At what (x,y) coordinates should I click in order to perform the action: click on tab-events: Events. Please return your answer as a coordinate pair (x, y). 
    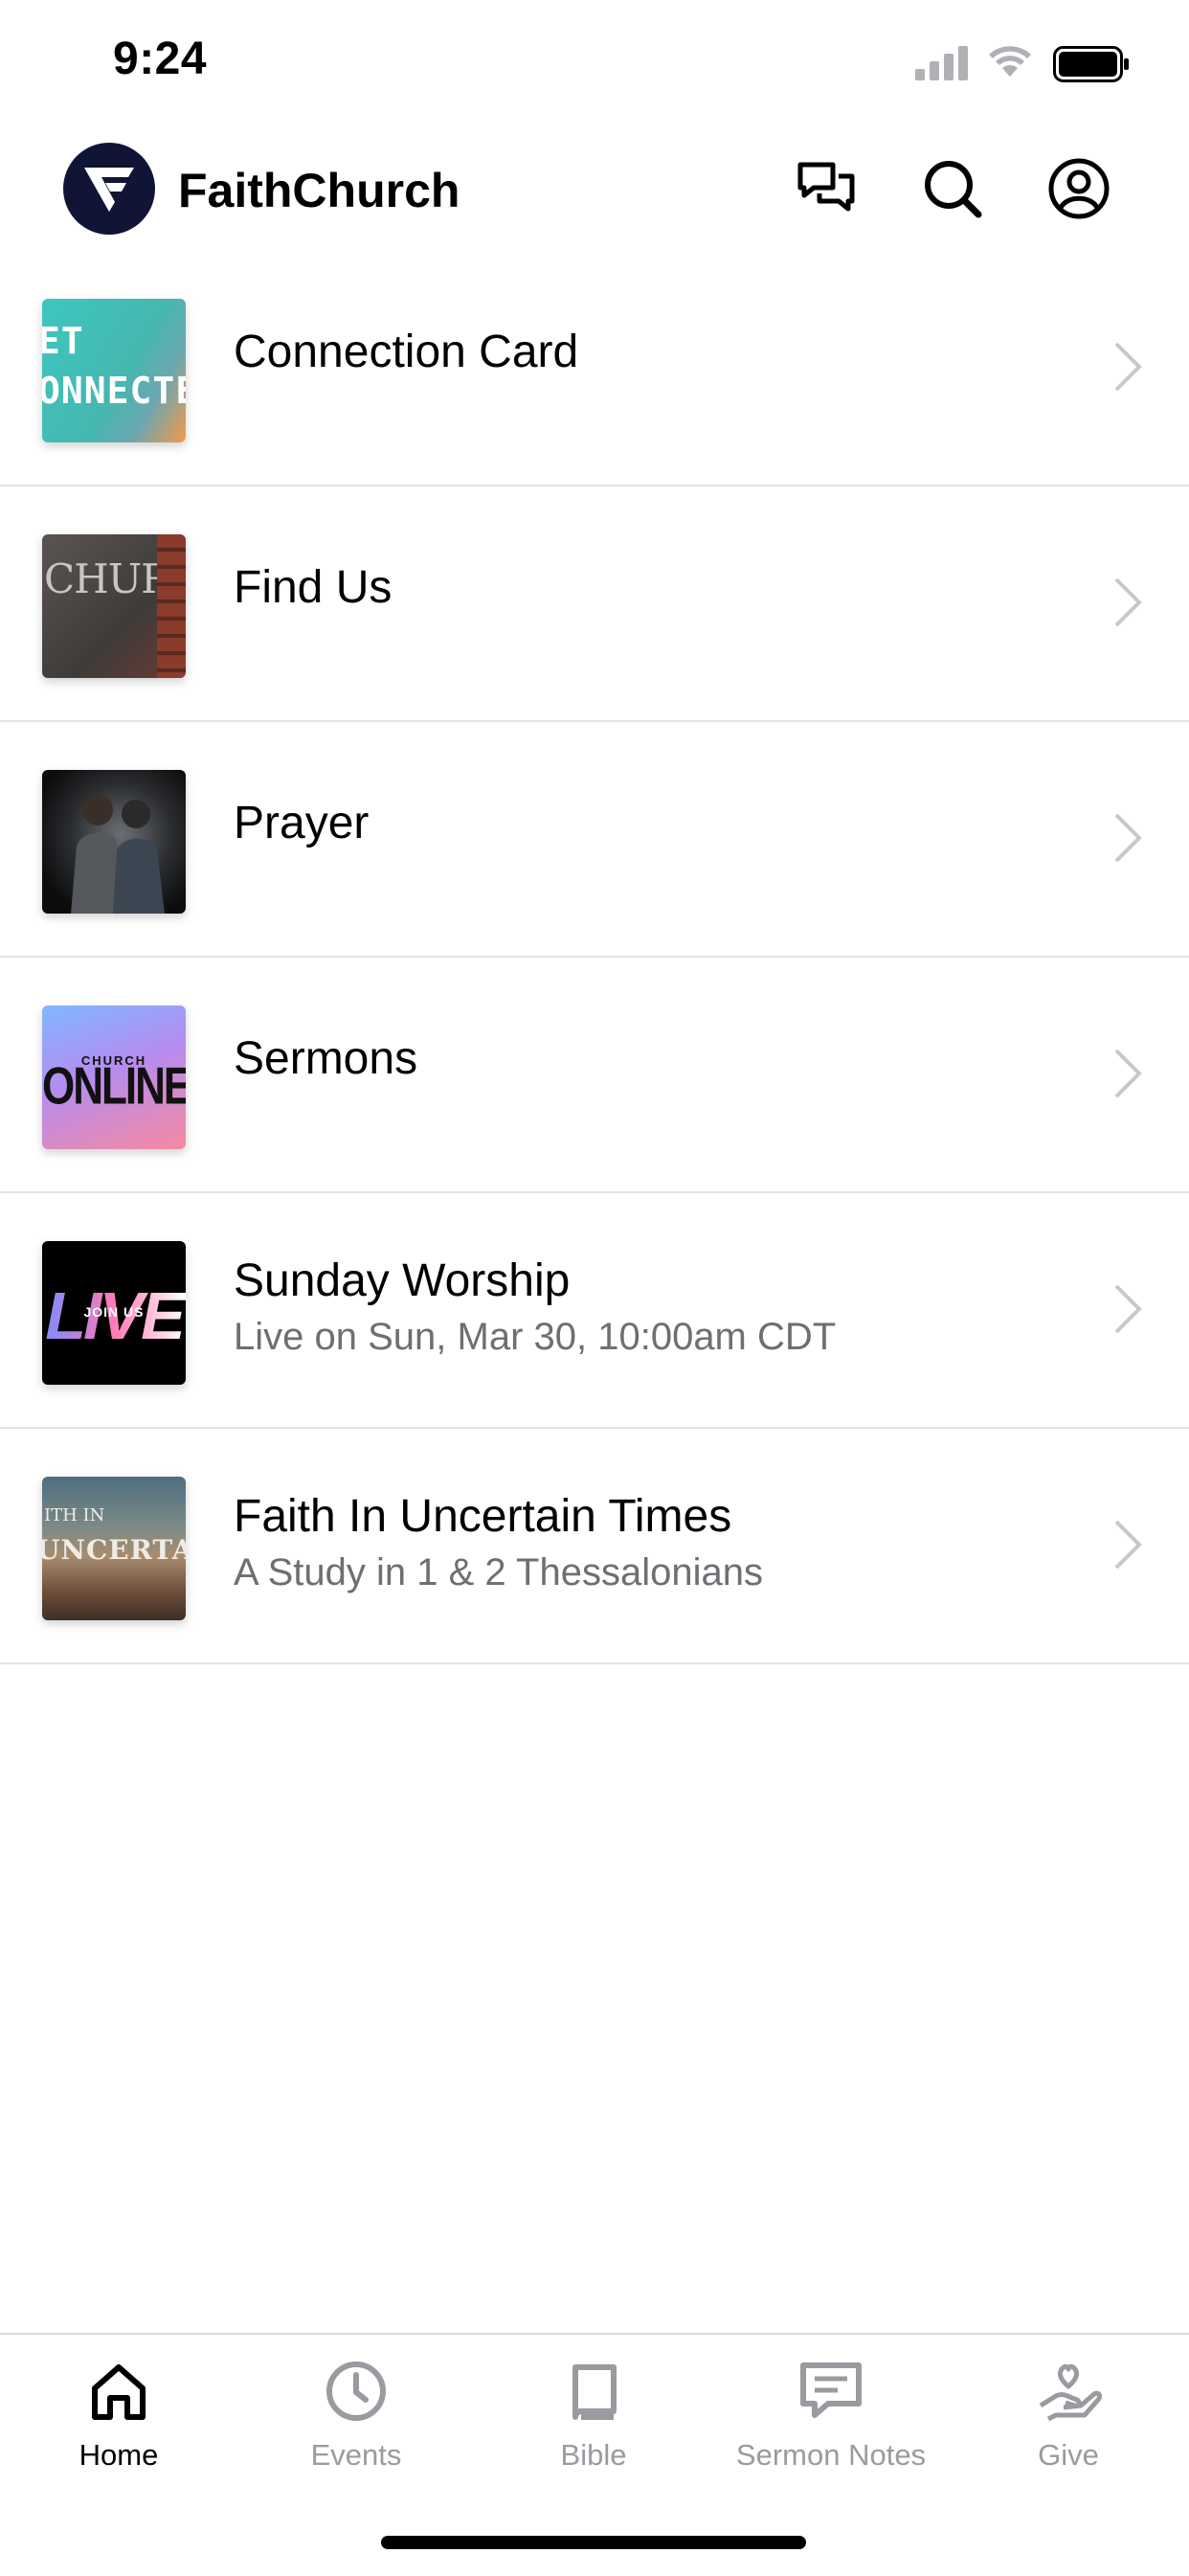
    Looking at the image, I should click on (356, 2415).